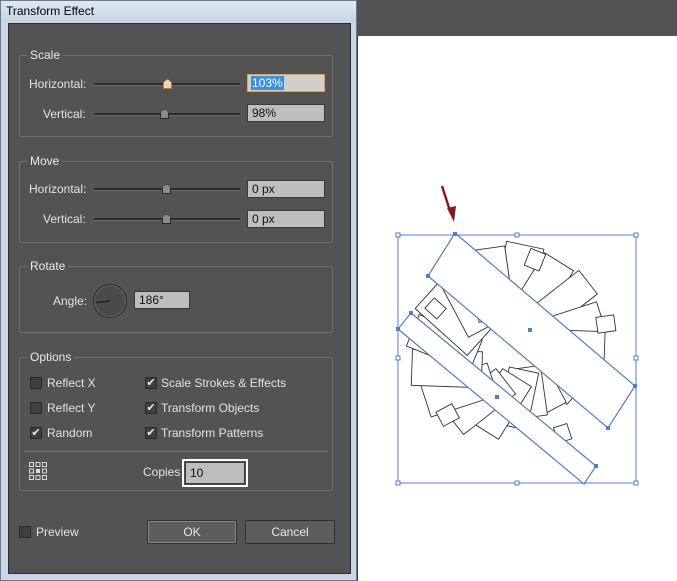 The width and height of the screenshot is (677, 581). I want to click on reflect-x-label: Reflect X, so click(71, 383).